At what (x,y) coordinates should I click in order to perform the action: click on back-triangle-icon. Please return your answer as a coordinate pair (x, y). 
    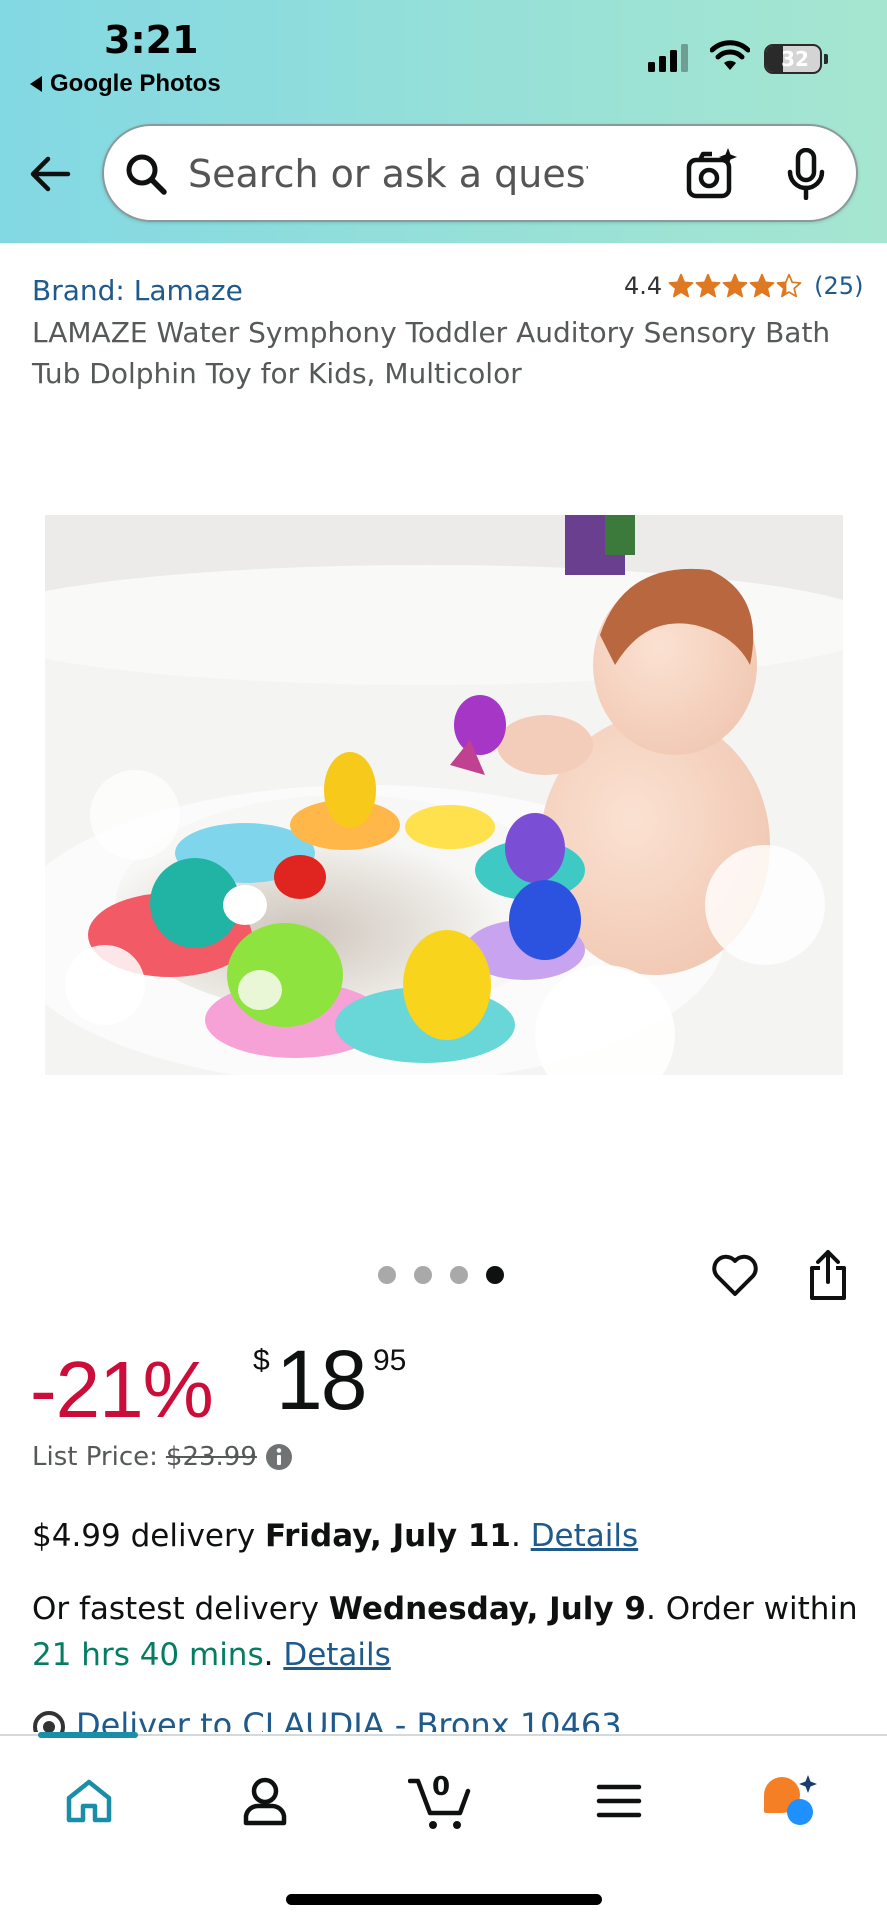
    Looking at the image, I should click on (36, 84).